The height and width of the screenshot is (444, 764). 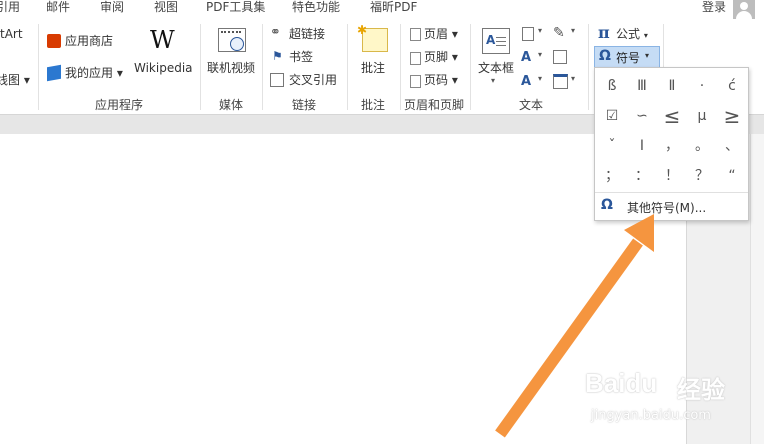 What do you see at coordinates (604, 32) in the screenshot?
I see `pi-icon: π` at bounding box center [604, 32].